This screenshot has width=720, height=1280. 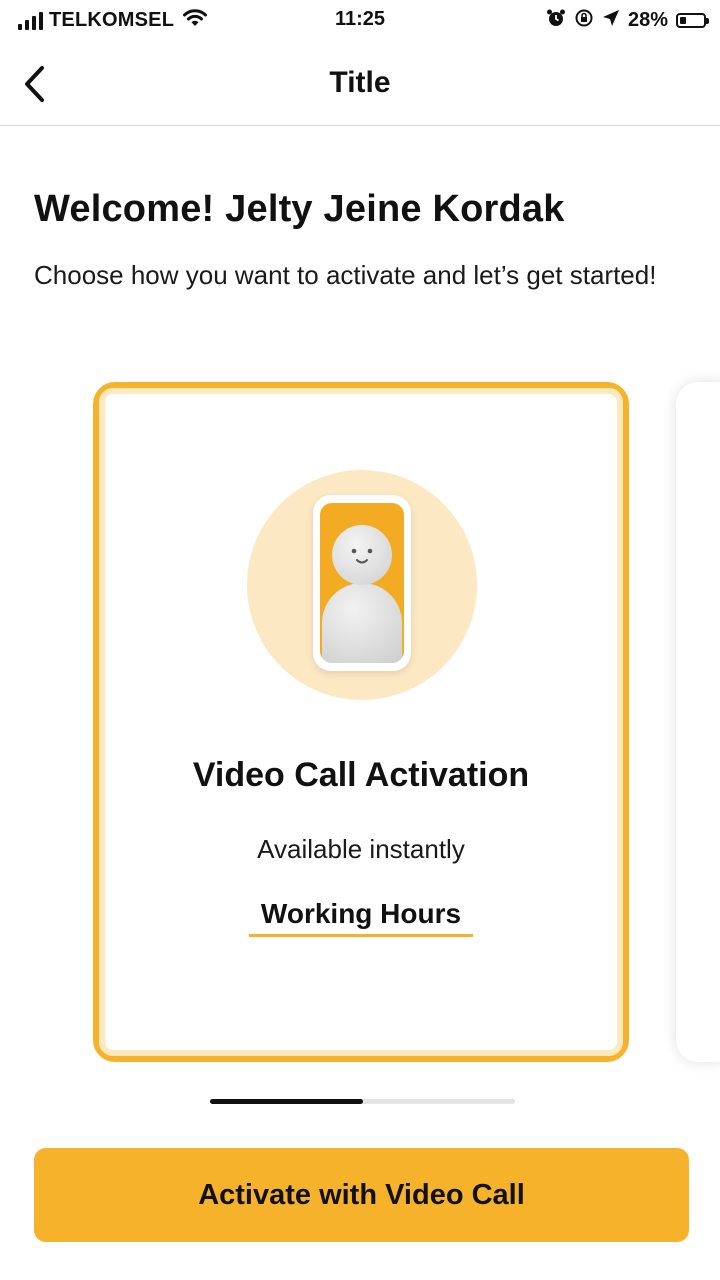 What do you see at coordinates (299, 209) in the screenshot?
I see `welcome-title: Welcome! Jelty Jeine Kordak` at bounding box center [299, 209].